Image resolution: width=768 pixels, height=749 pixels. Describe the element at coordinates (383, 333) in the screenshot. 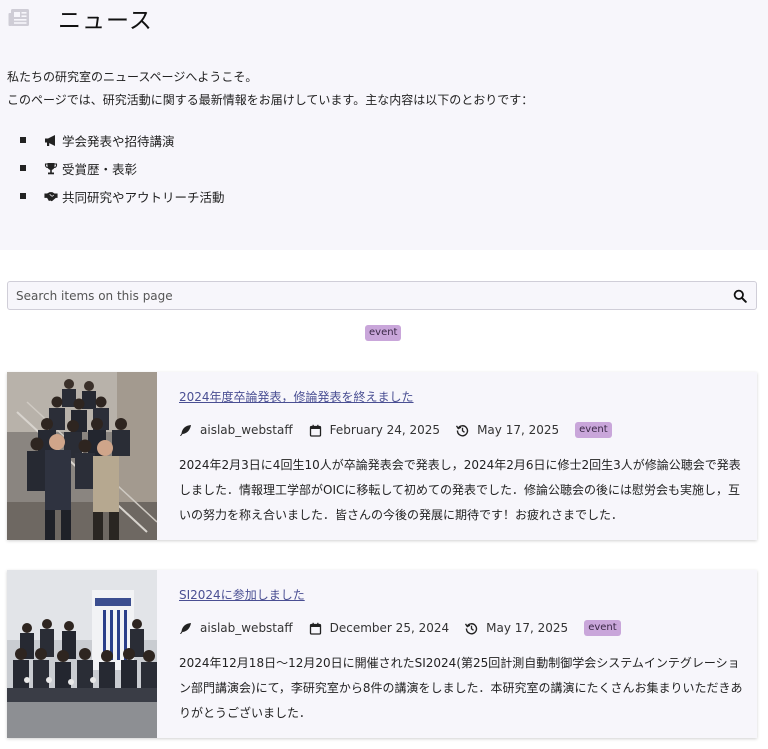

I see `filter-tag-event: event` at that location.